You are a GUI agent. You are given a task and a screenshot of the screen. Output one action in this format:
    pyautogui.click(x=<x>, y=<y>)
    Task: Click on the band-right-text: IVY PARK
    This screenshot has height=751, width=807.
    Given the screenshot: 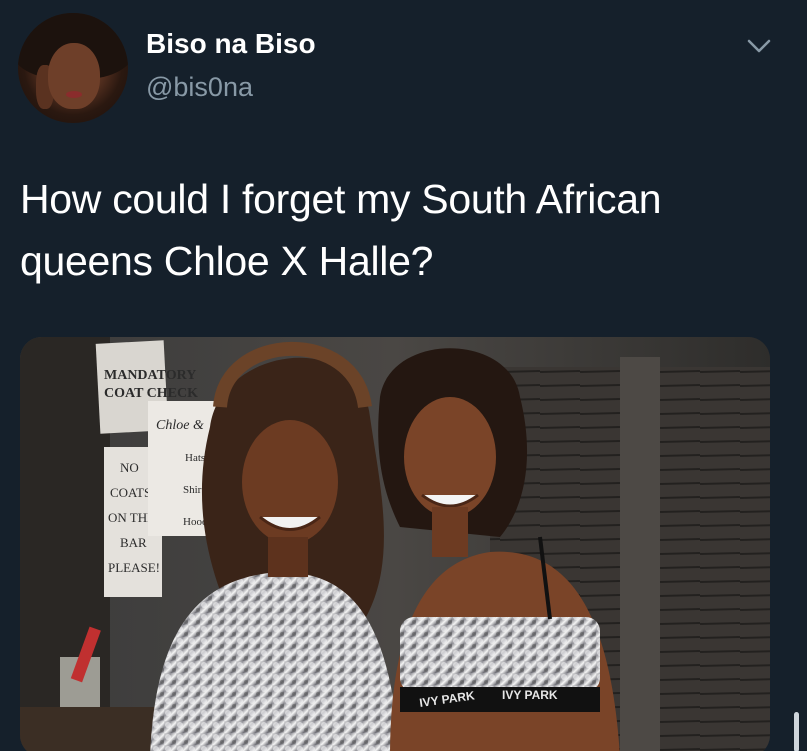 What is the action you would take?
    pyautogui.click(x=530, y=695)
    